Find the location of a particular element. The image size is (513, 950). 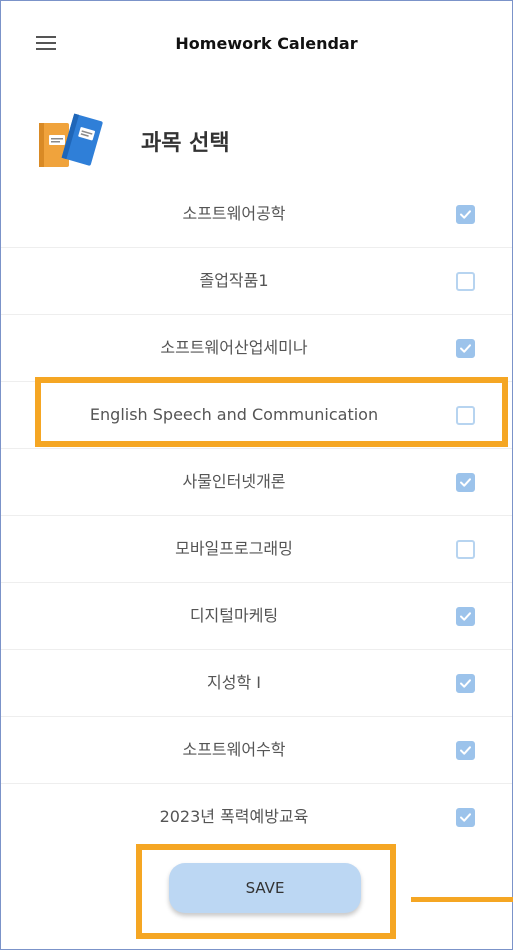

subject-row: 사물인터넷개론 is located at coordinates (256, 482).